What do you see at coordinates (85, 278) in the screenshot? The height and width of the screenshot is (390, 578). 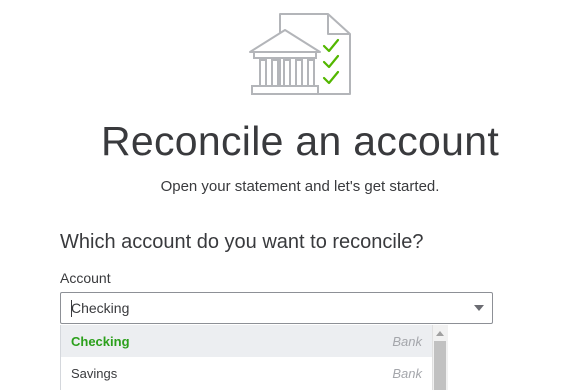 I see `account-label: Account` at bounding box center [85, 278].